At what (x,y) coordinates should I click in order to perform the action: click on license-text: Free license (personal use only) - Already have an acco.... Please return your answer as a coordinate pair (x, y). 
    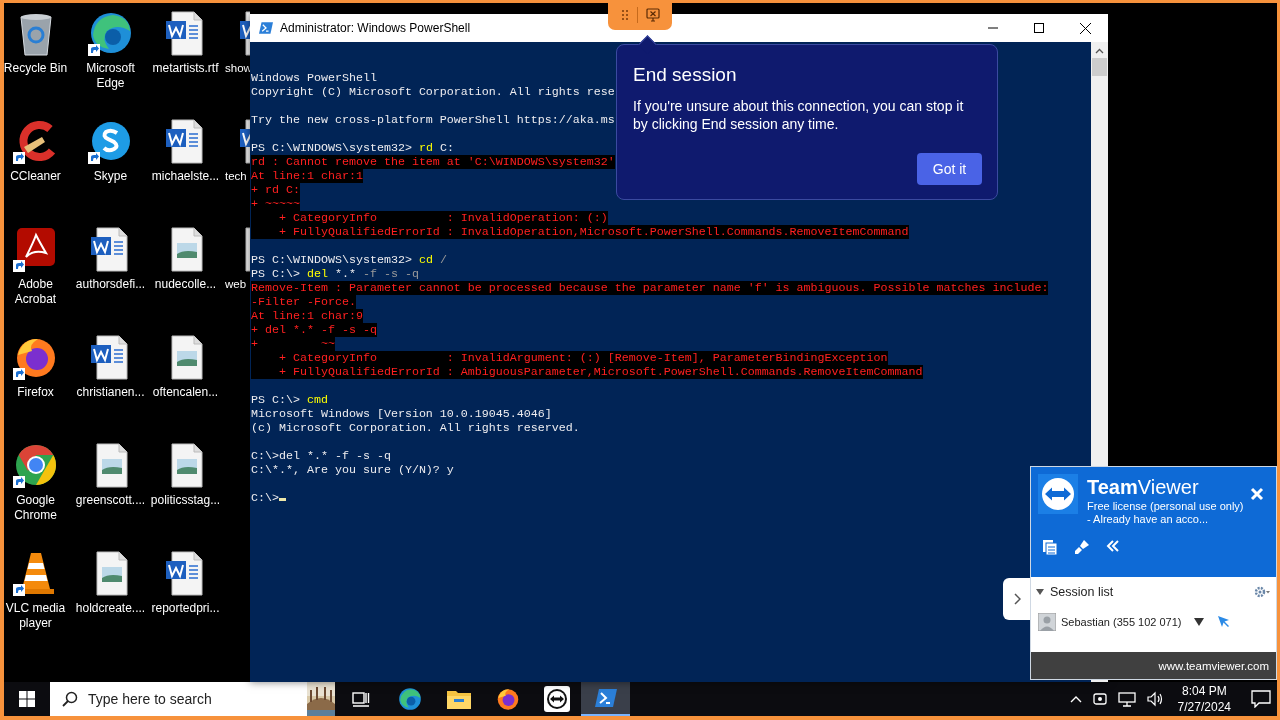
    Looking at the image, I should click on (1166, 513).